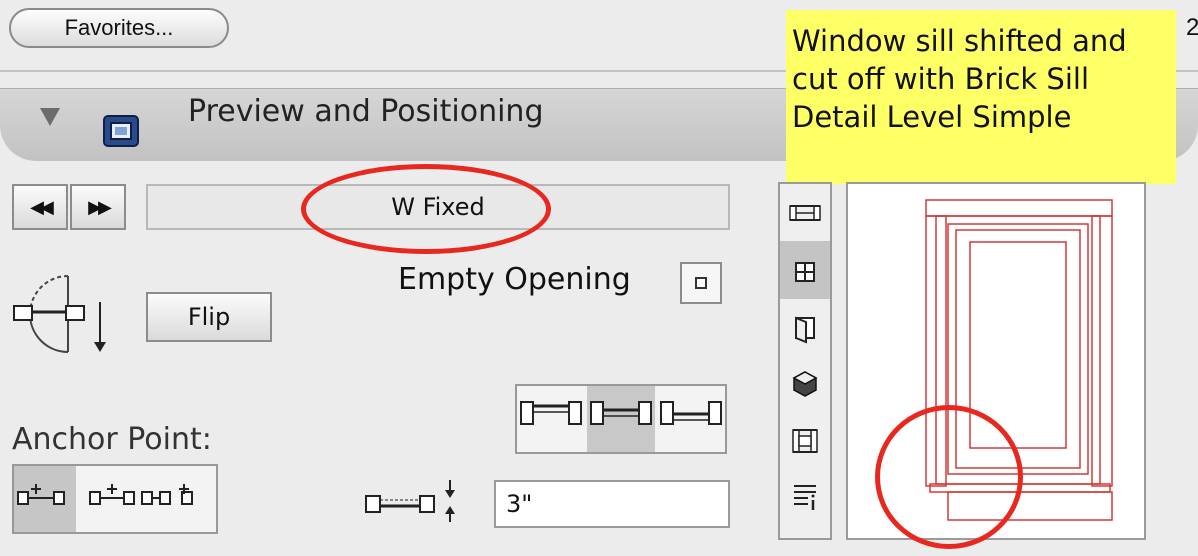 This screenshot has width=1198, height=556. I want to click on list-info-icon, so click(805, 497).